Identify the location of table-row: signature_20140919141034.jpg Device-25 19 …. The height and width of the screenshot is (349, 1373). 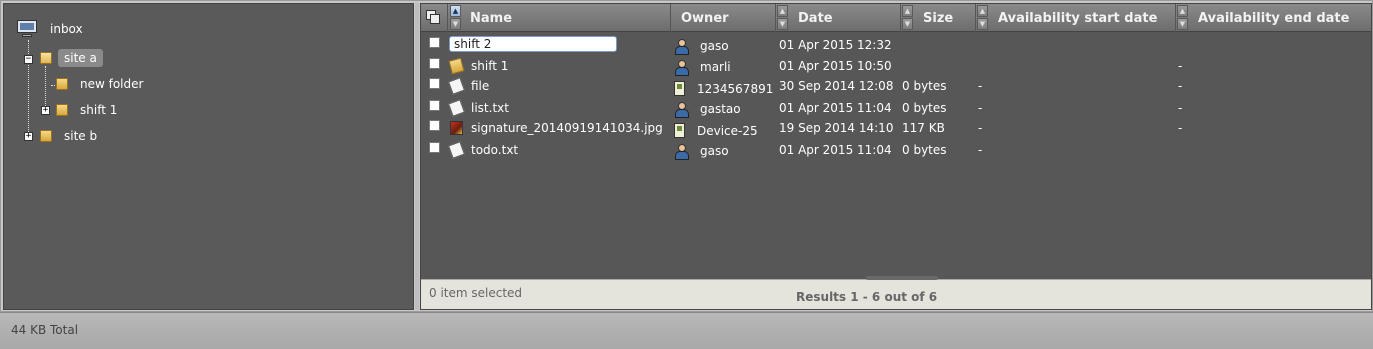
(896, 127).